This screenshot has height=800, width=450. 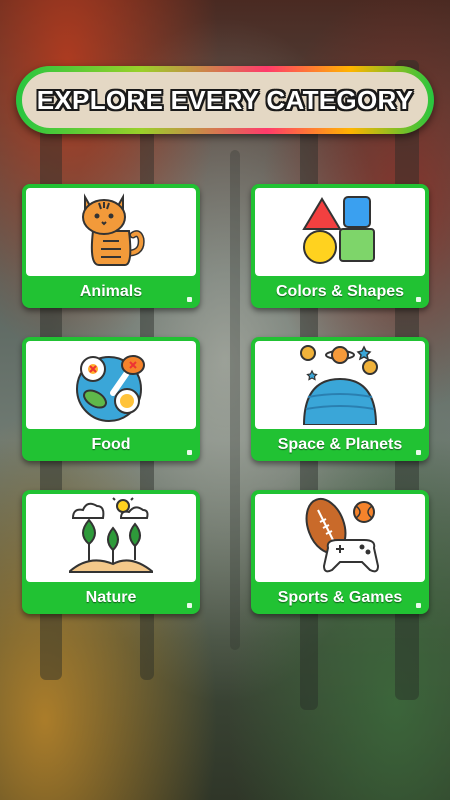 I want to click on sports-gamepad-icon, so click(x=340, y=538).